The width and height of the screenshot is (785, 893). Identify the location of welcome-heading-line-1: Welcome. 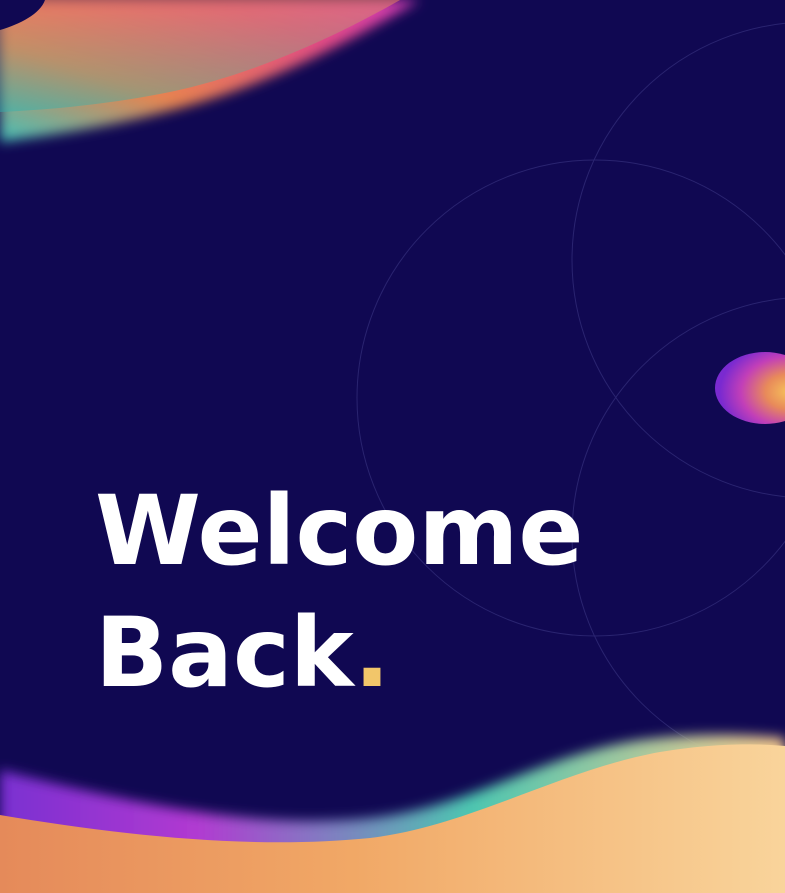
(339, 531).